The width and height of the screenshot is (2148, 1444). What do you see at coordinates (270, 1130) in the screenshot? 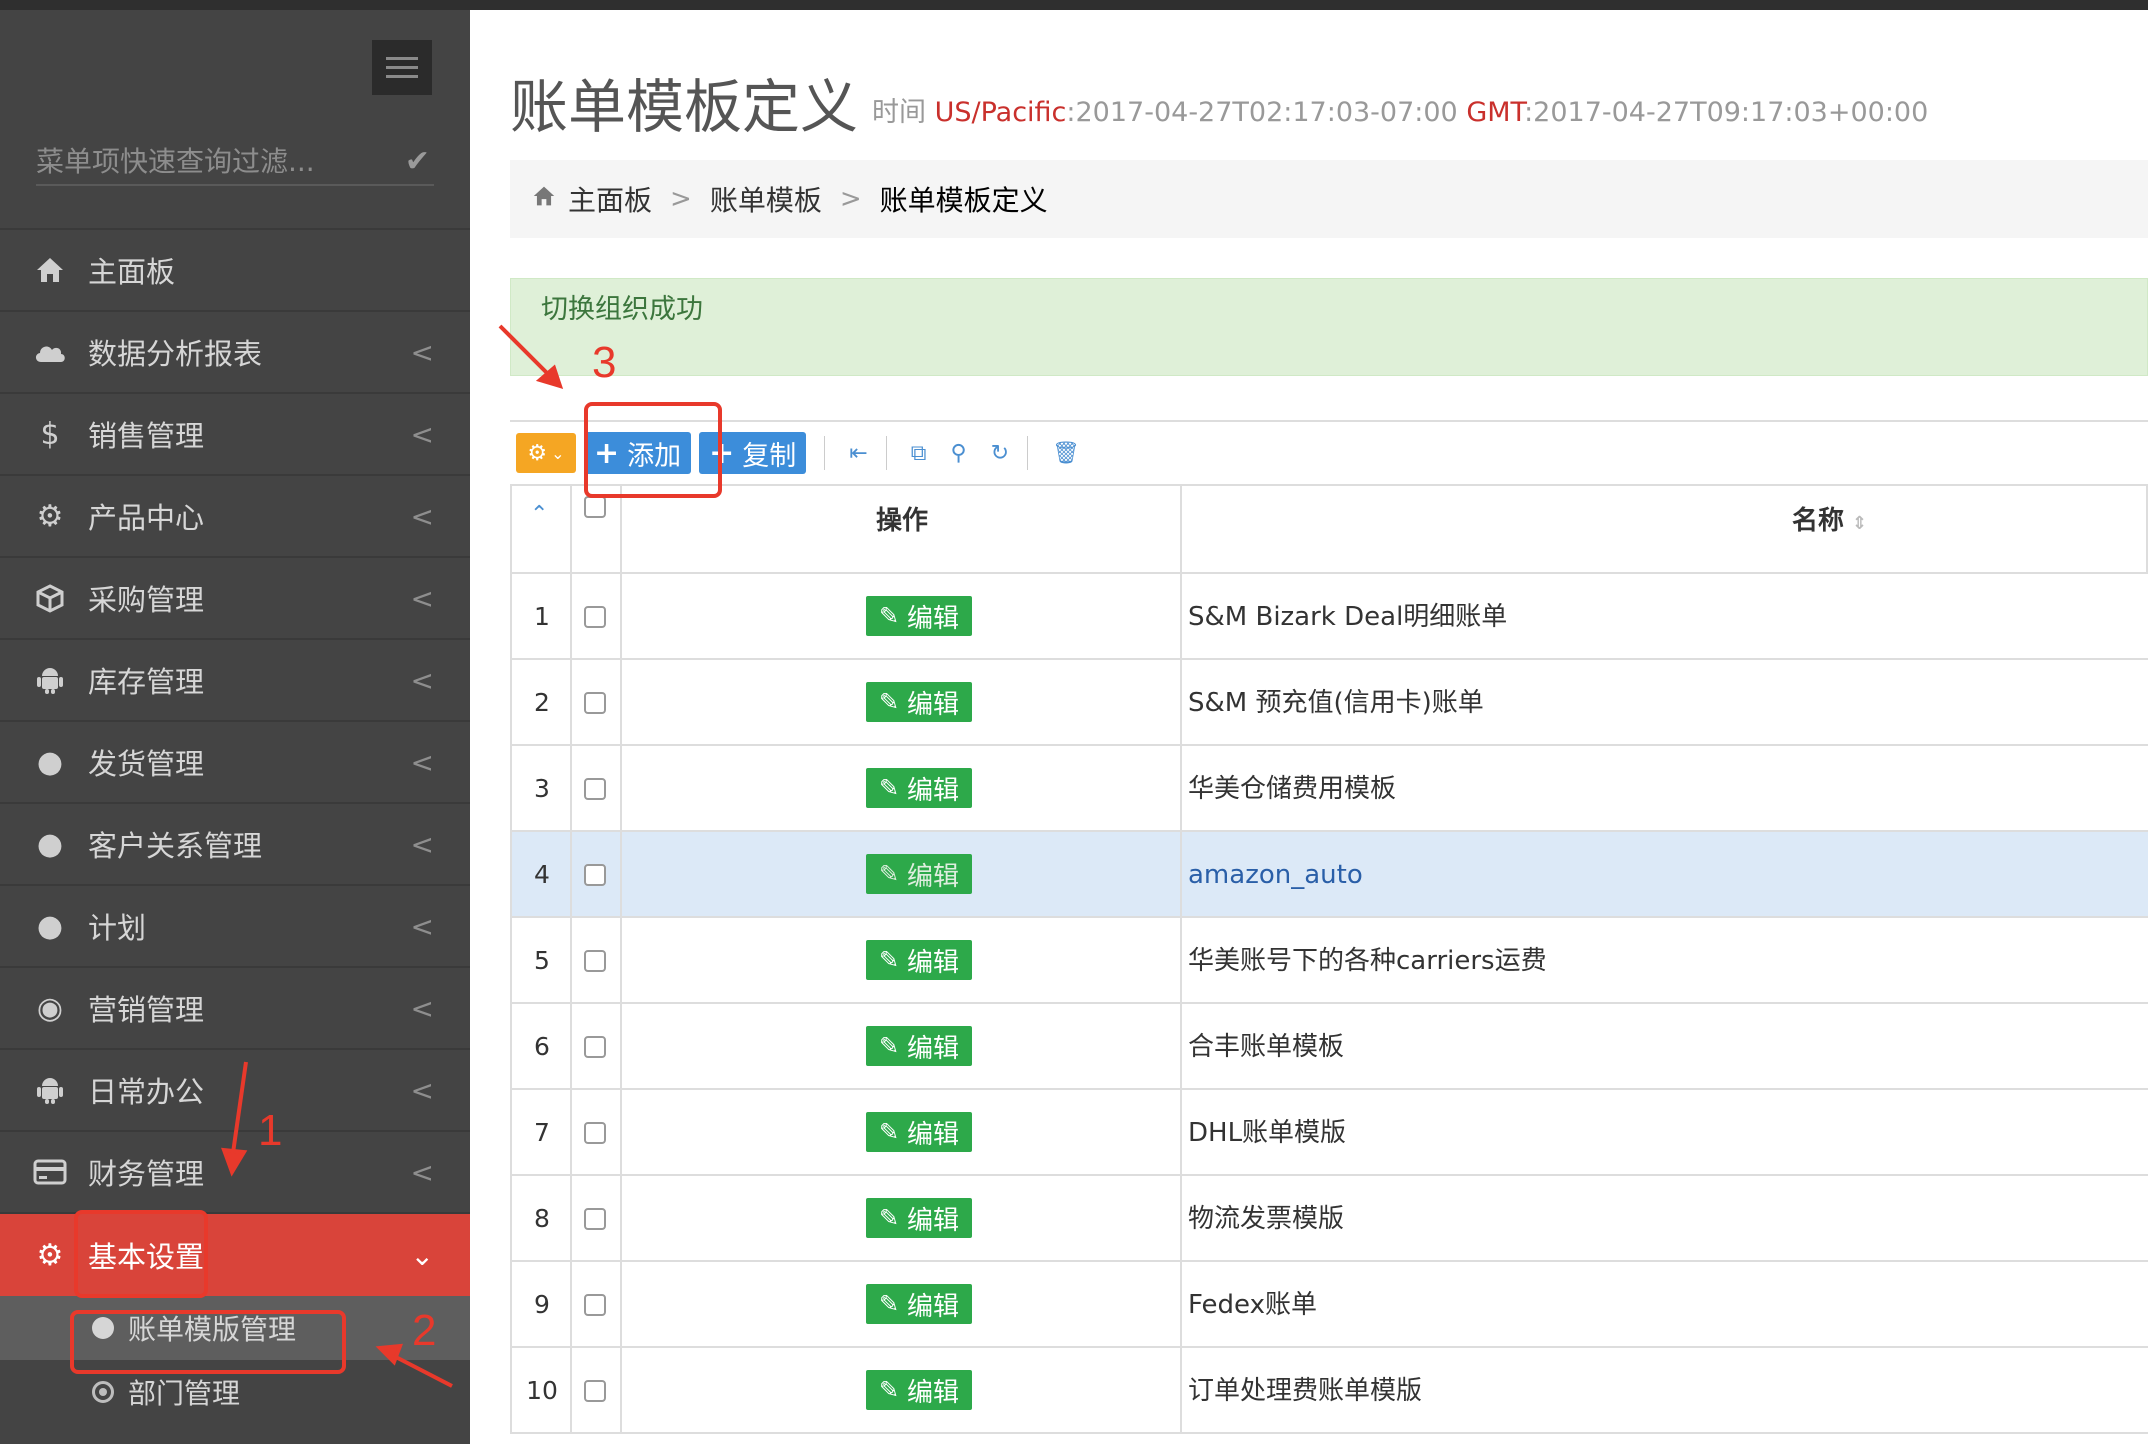
I see `annotation-number-1: 1` at bounding box center [270, 1130].